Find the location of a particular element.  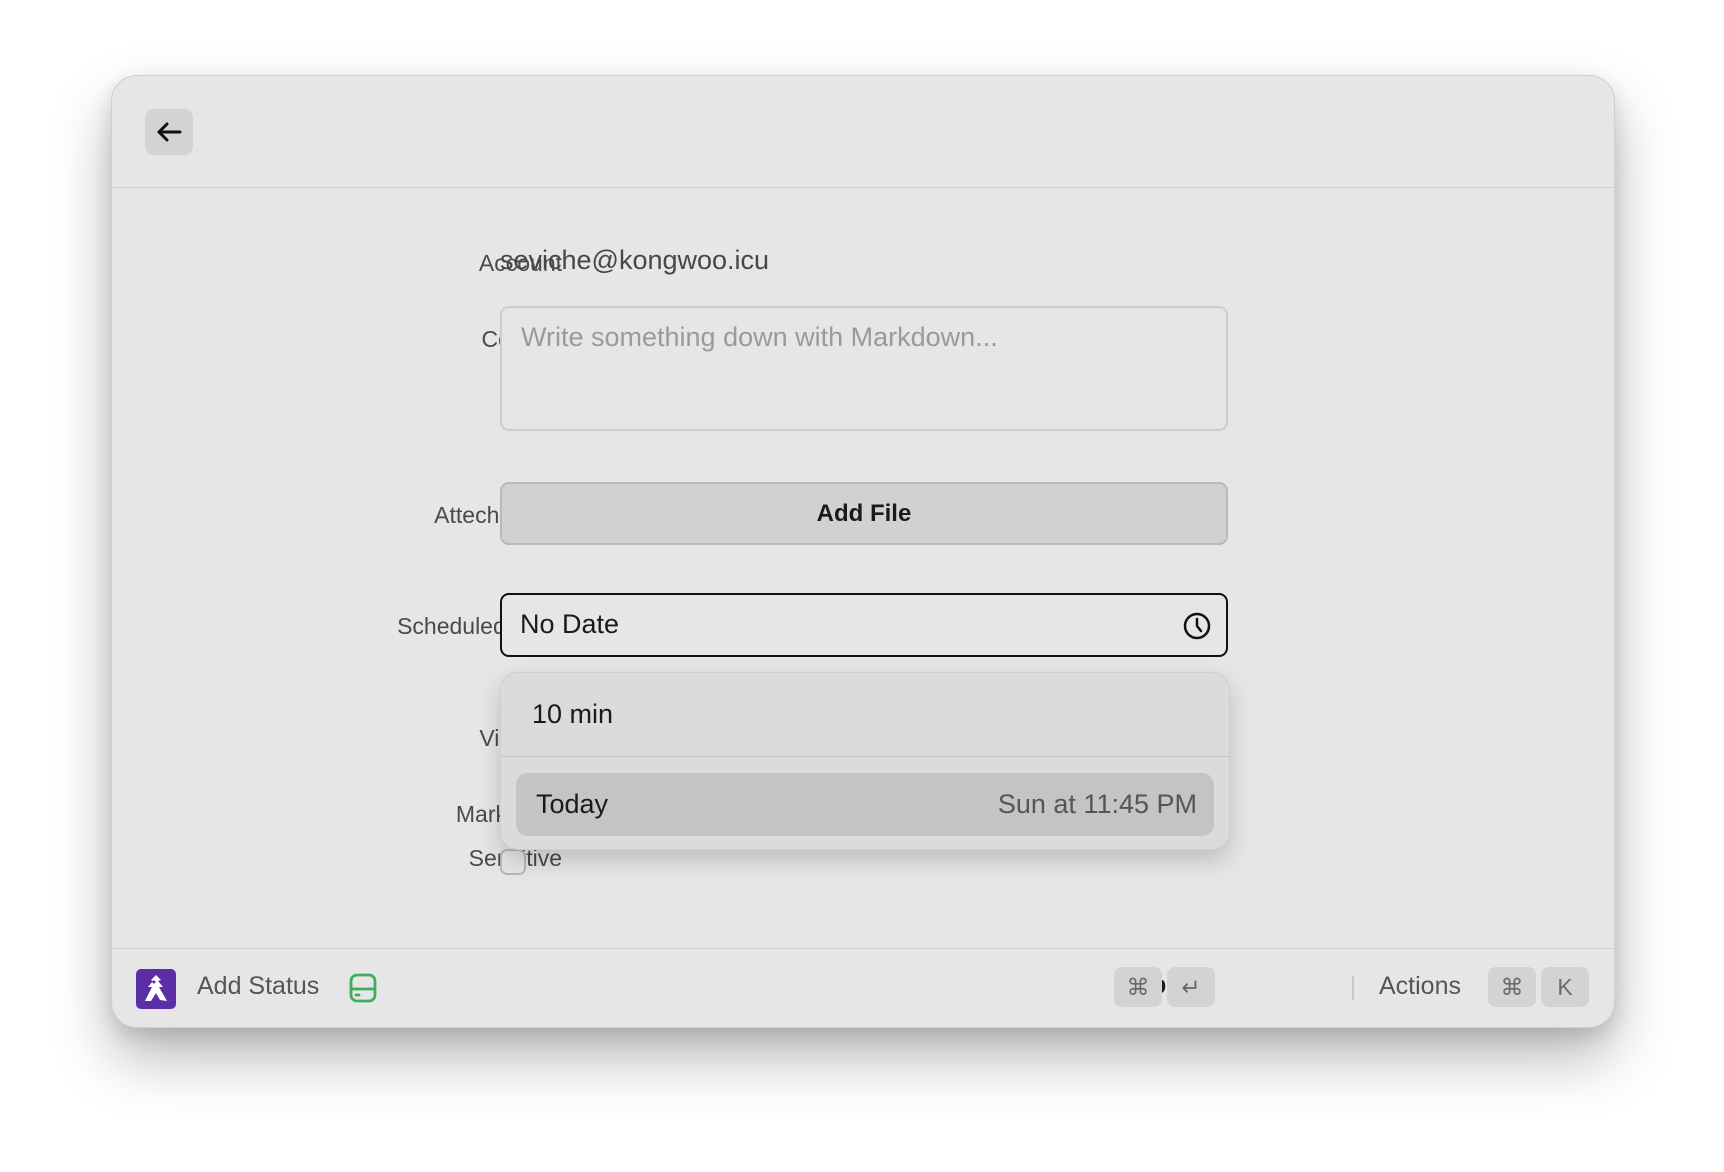

app-logo-icon is located at coordinates (156, 989).